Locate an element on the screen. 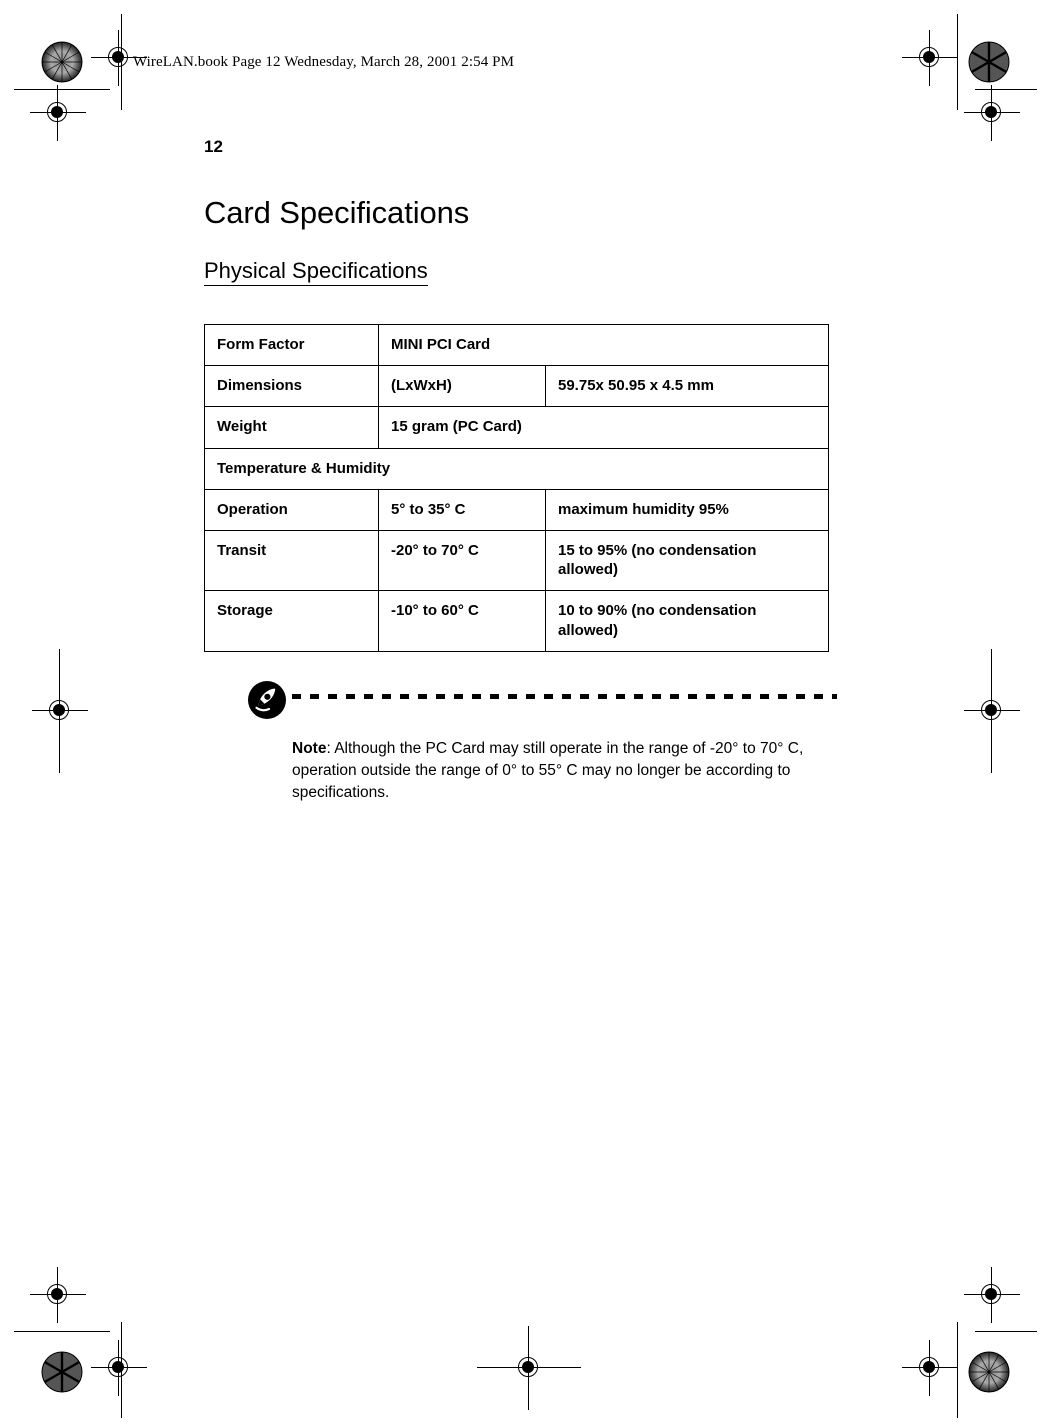  page-number: 12 is located at coordinates (213, 146).